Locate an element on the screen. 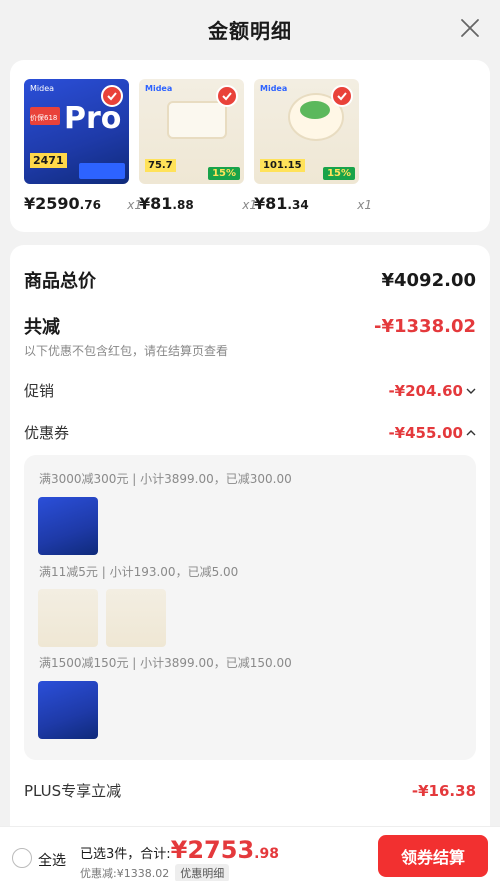 This screenshot has width=500, height=881. product-price-row: ¥2590.76 x1 is located at coordinates (83, 203).